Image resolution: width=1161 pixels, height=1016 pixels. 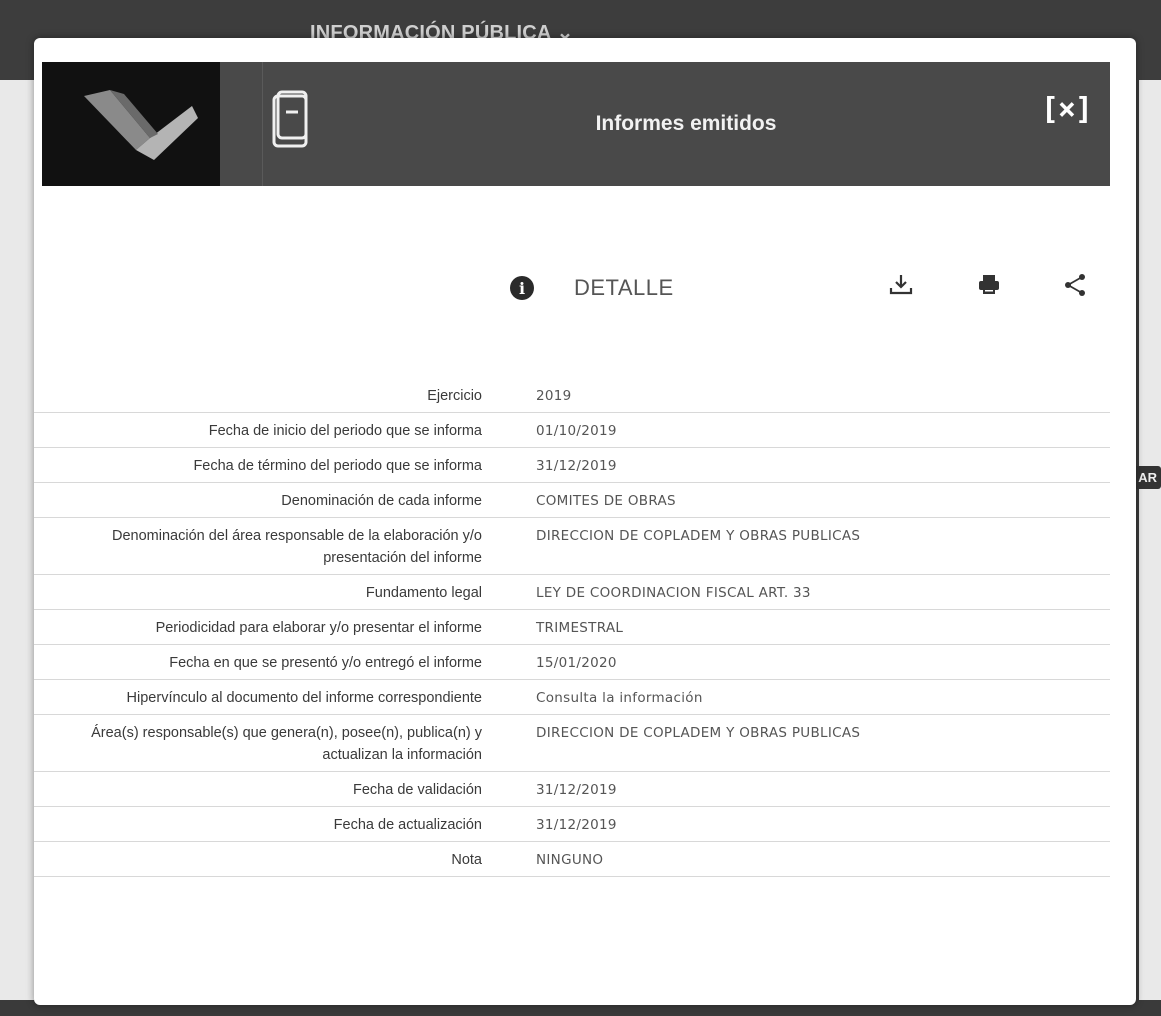 I want to click on background-button-fragment: AR, so click(x=1147, y=477).